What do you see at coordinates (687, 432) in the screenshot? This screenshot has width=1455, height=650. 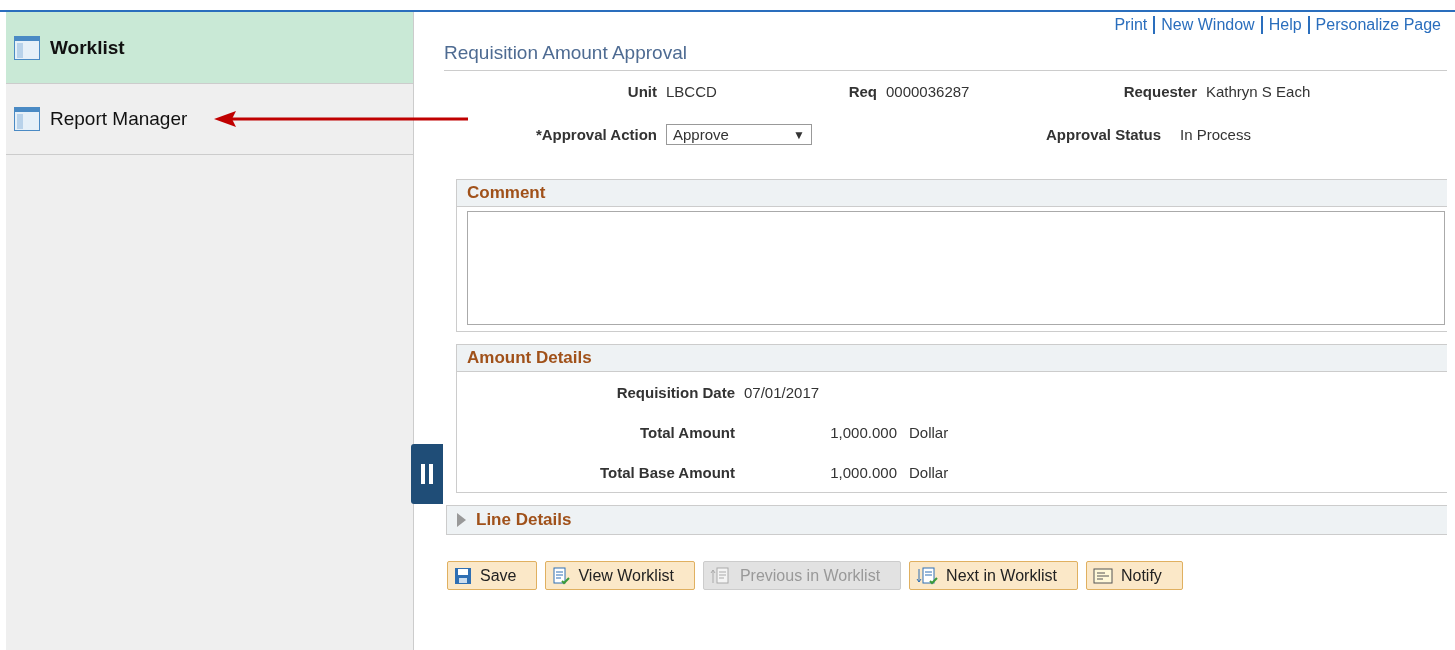 I see `field-label: Total Amount` at bounding box center [687, 432].